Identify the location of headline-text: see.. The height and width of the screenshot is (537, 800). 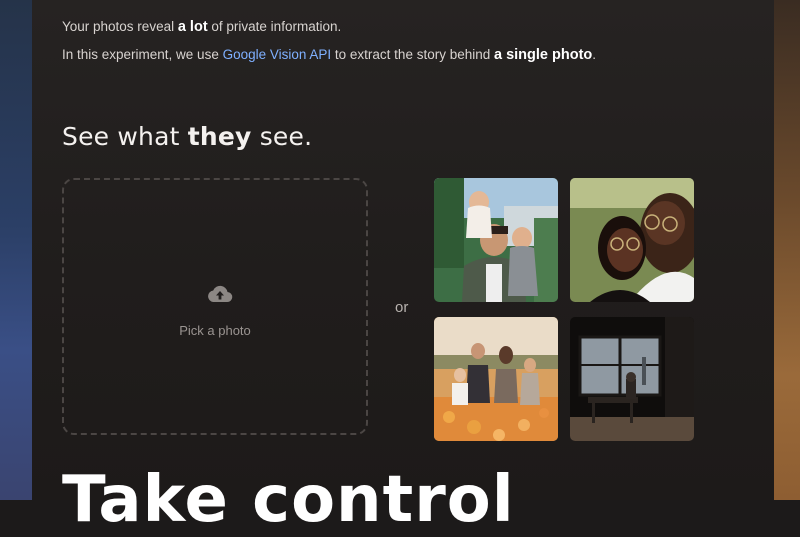
(282, 136).